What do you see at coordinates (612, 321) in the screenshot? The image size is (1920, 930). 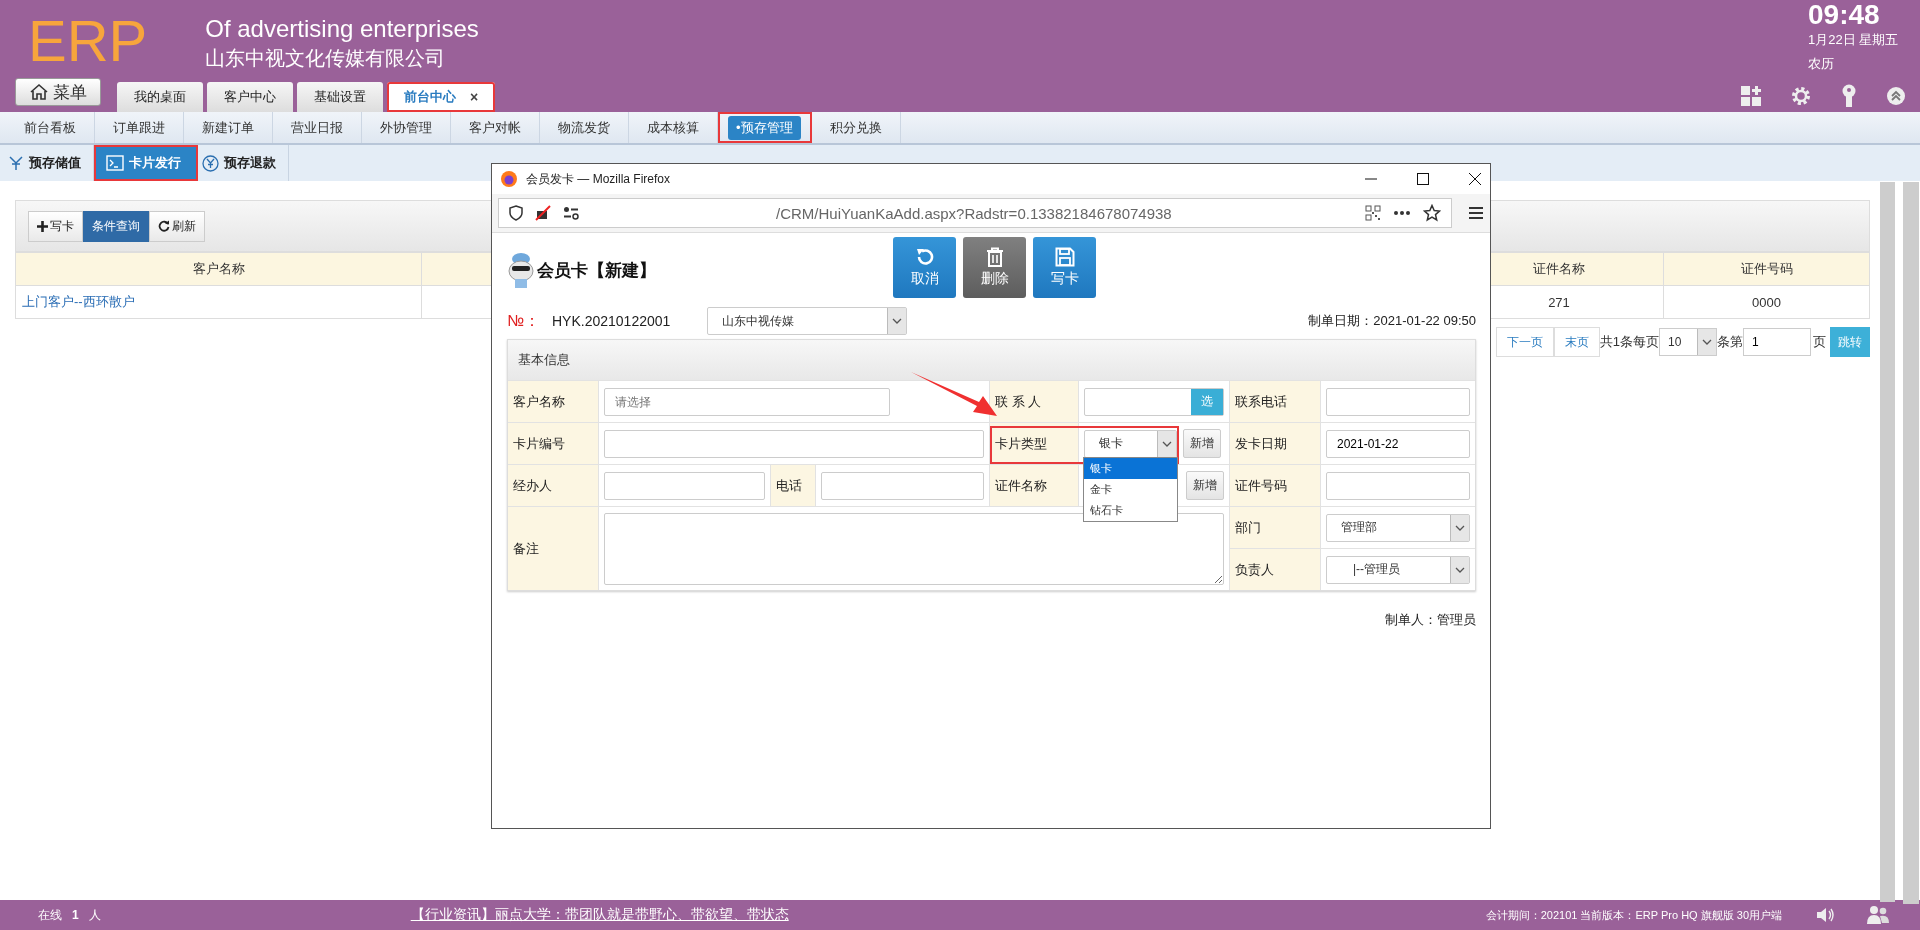 I see `document-number: HYK.20210122001` at bounding box center [612, 321].